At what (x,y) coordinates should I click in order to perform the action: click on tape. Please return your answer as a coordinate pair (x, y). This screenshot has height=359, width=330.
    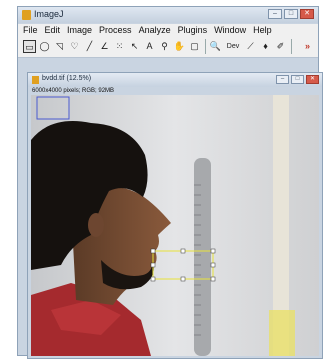
    Looking at the image, I should click on (282, 333).